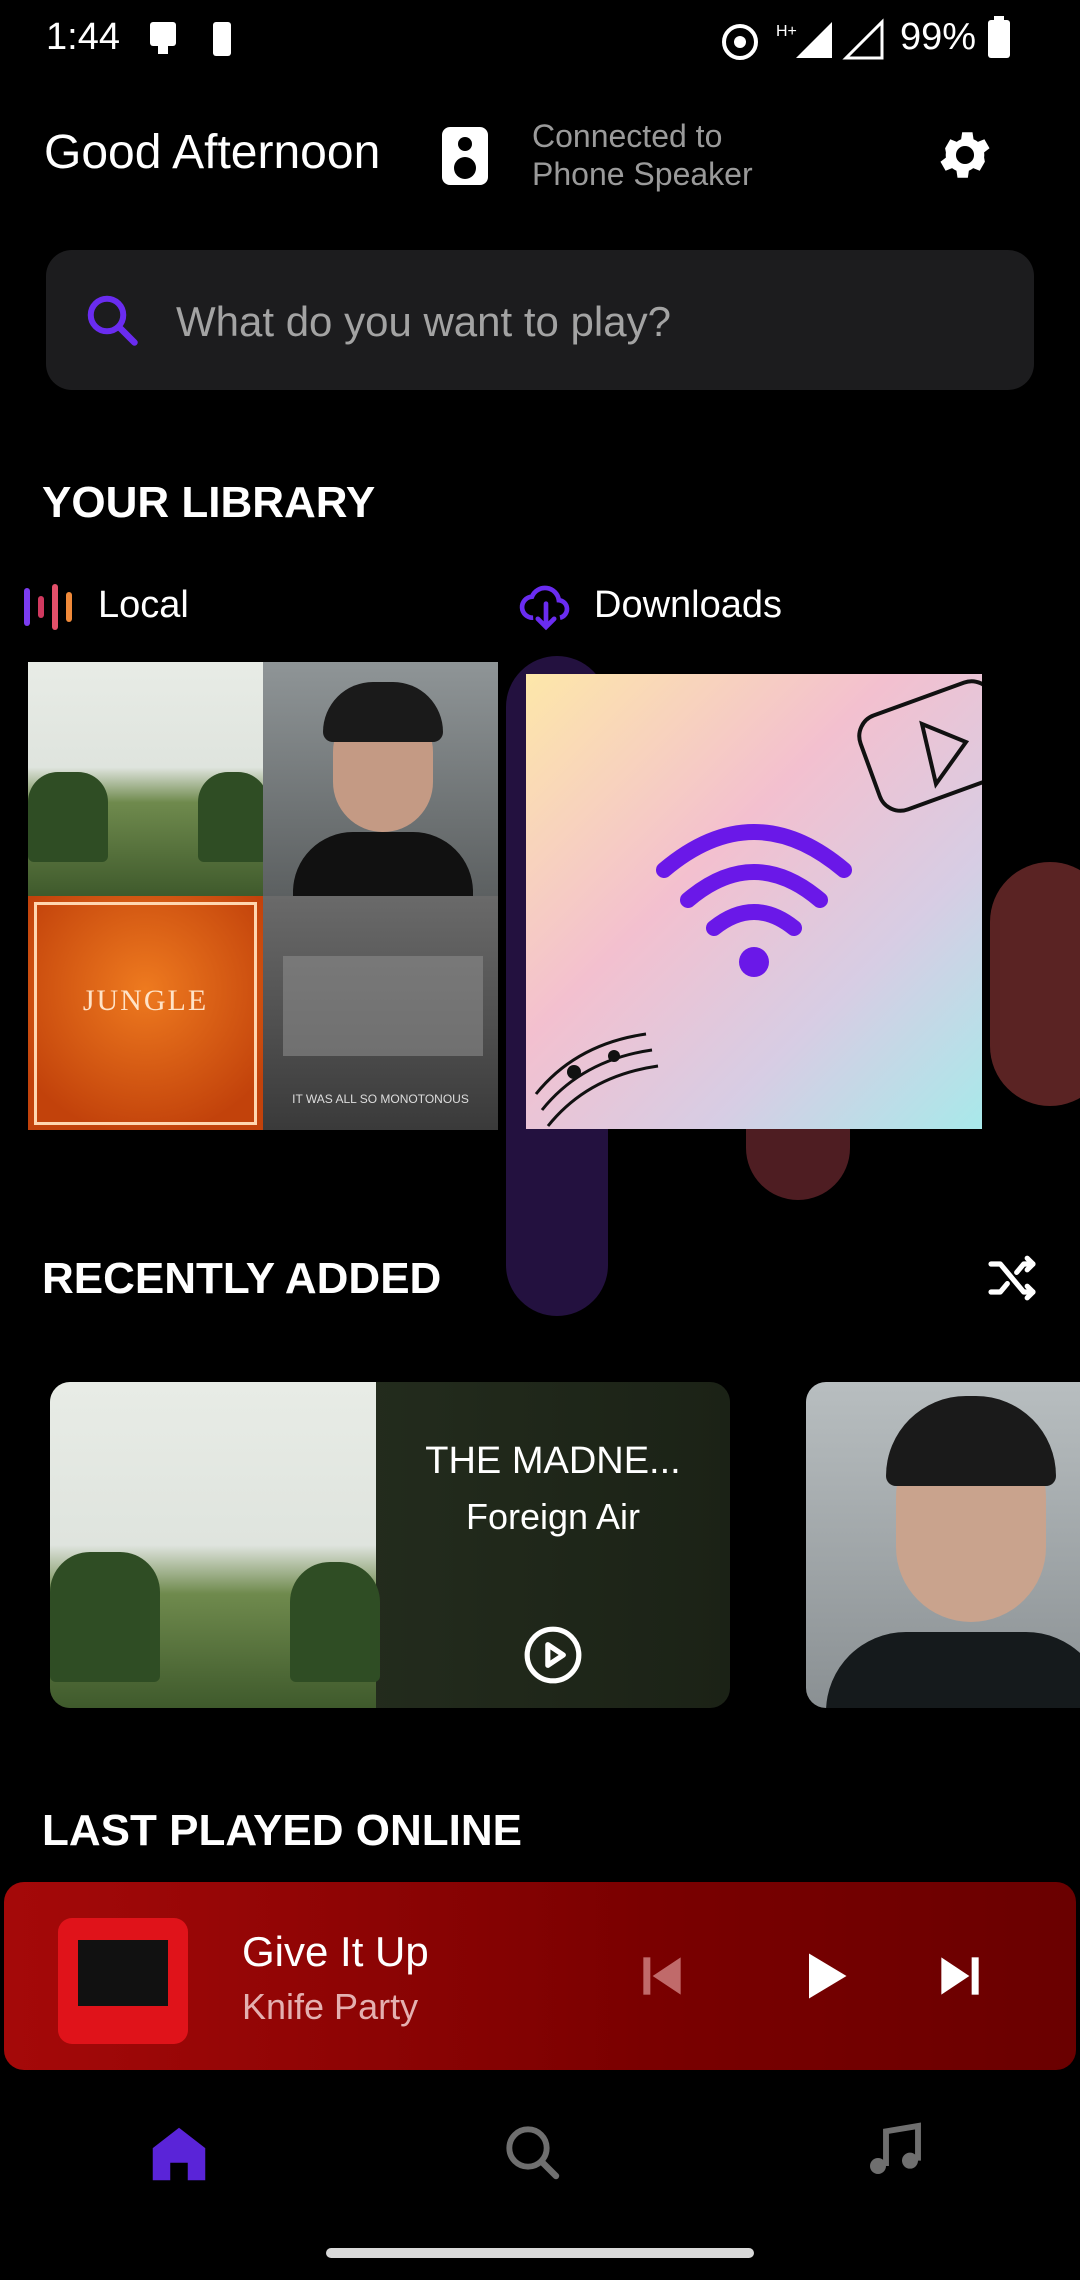 The height and width of the screenshot is (2280, 1080). I want to click on downloads-label: Downloads, so click(688, 605).